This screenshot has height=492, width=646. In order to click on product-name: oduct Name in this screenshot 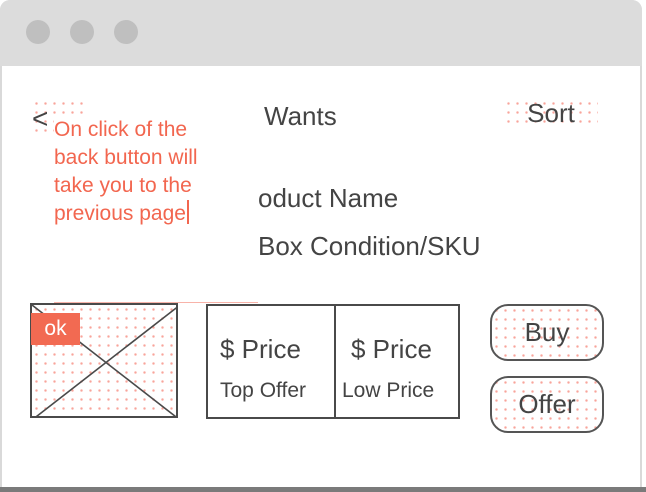, I will do `click(328, 198)`.